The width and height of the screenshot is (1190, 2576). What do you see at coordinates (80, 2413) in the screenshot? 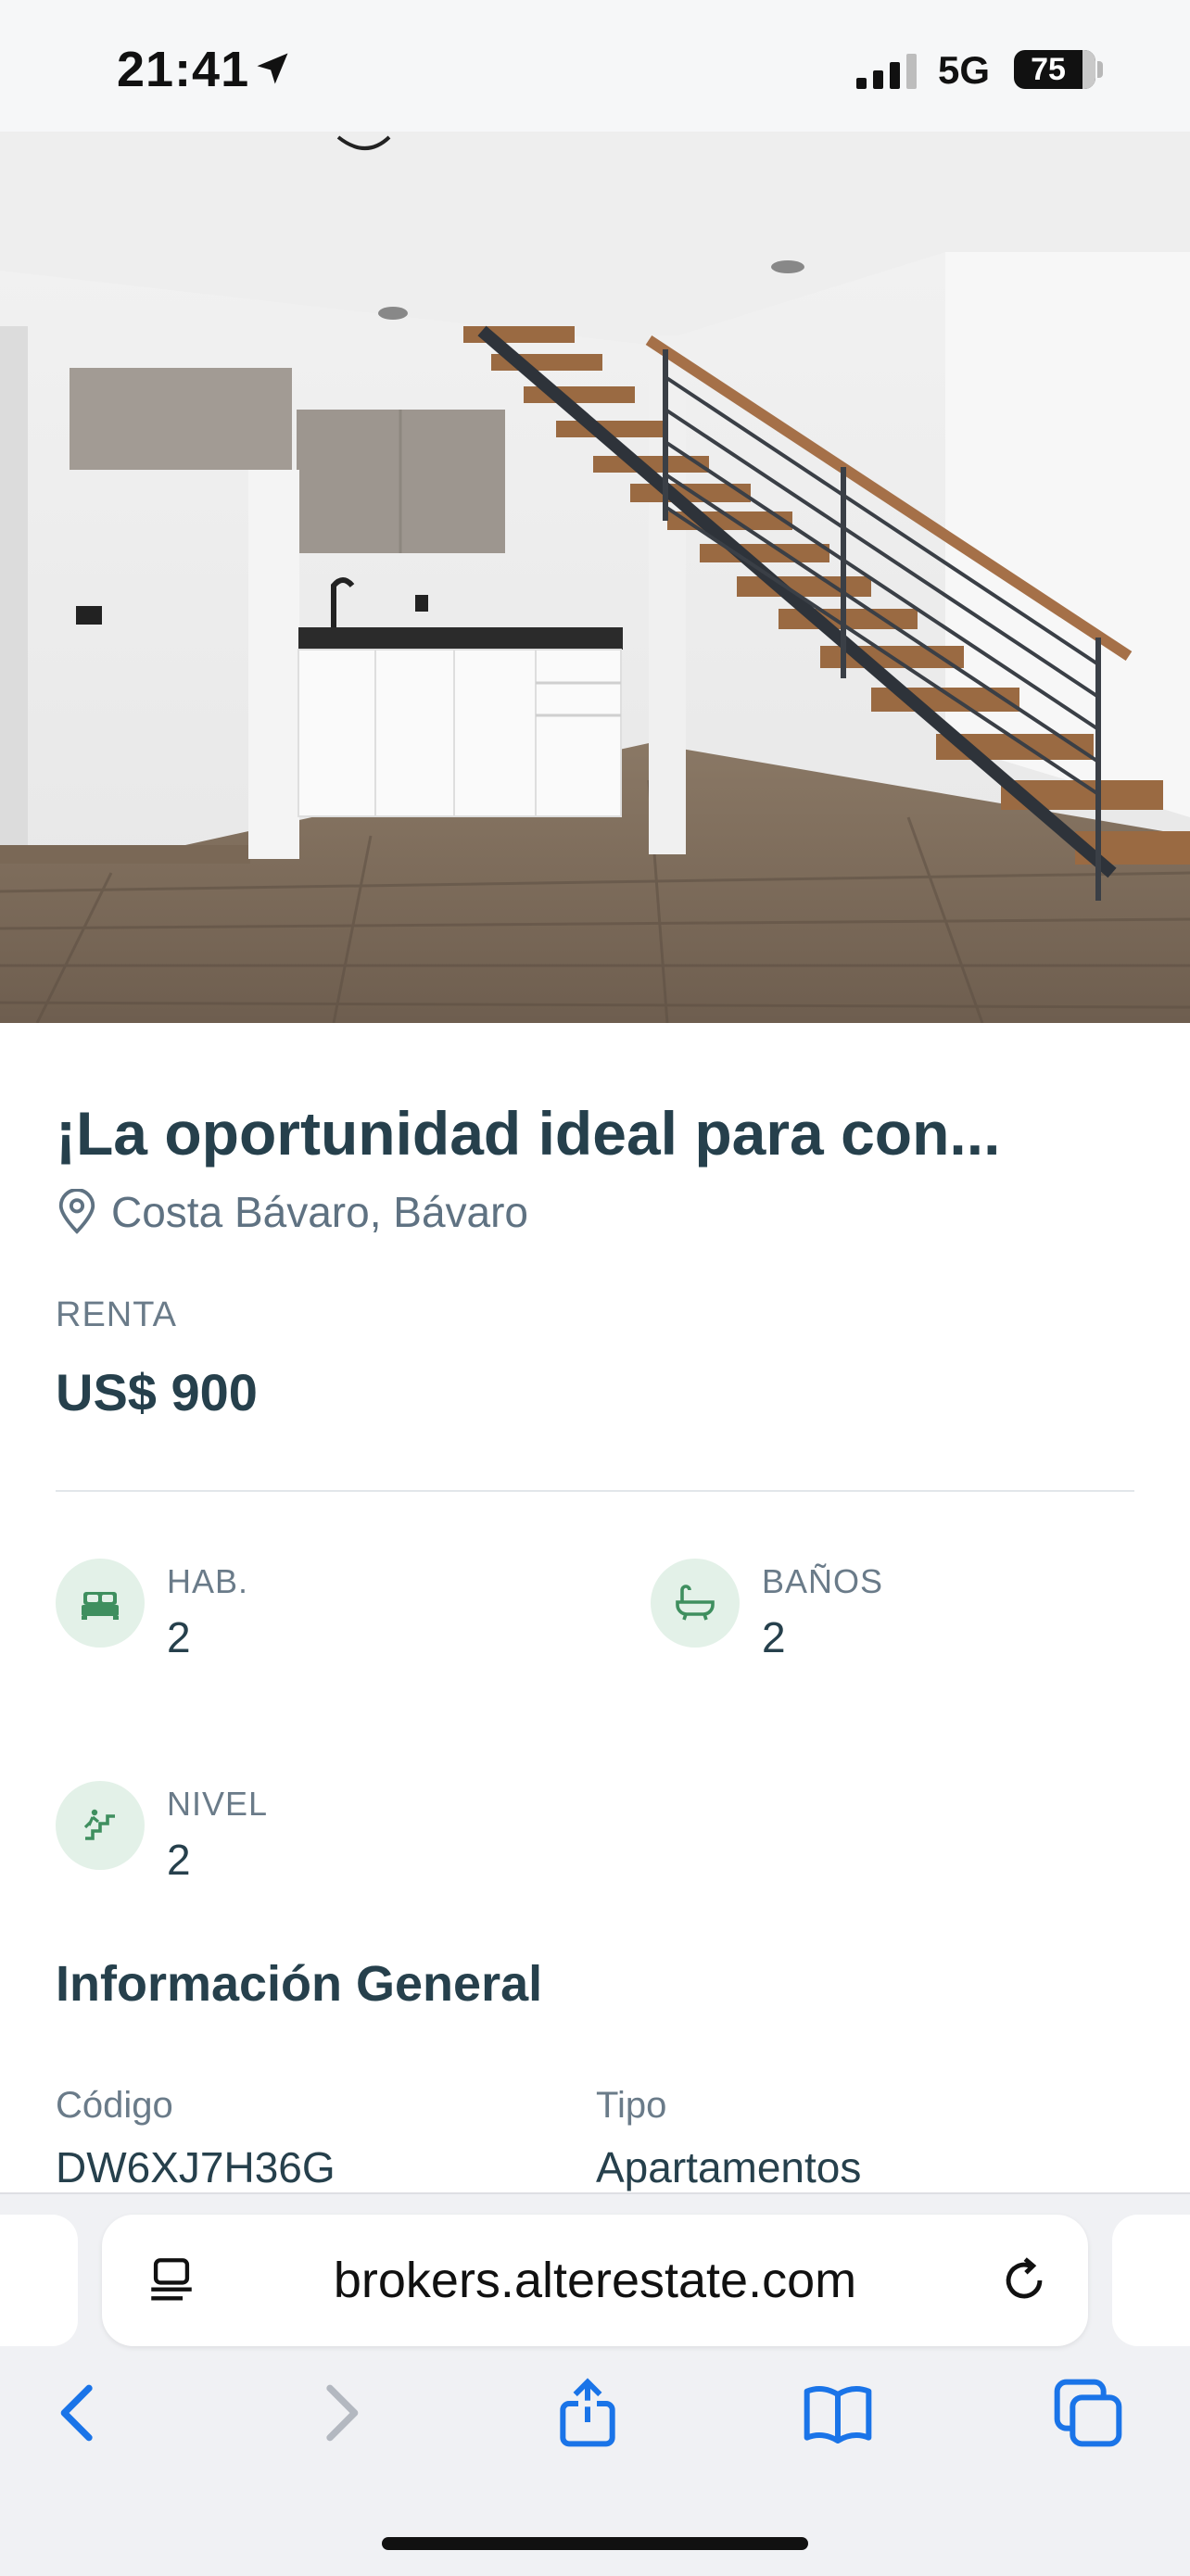
I see `back-icon` at bounding box center [80, 2413].